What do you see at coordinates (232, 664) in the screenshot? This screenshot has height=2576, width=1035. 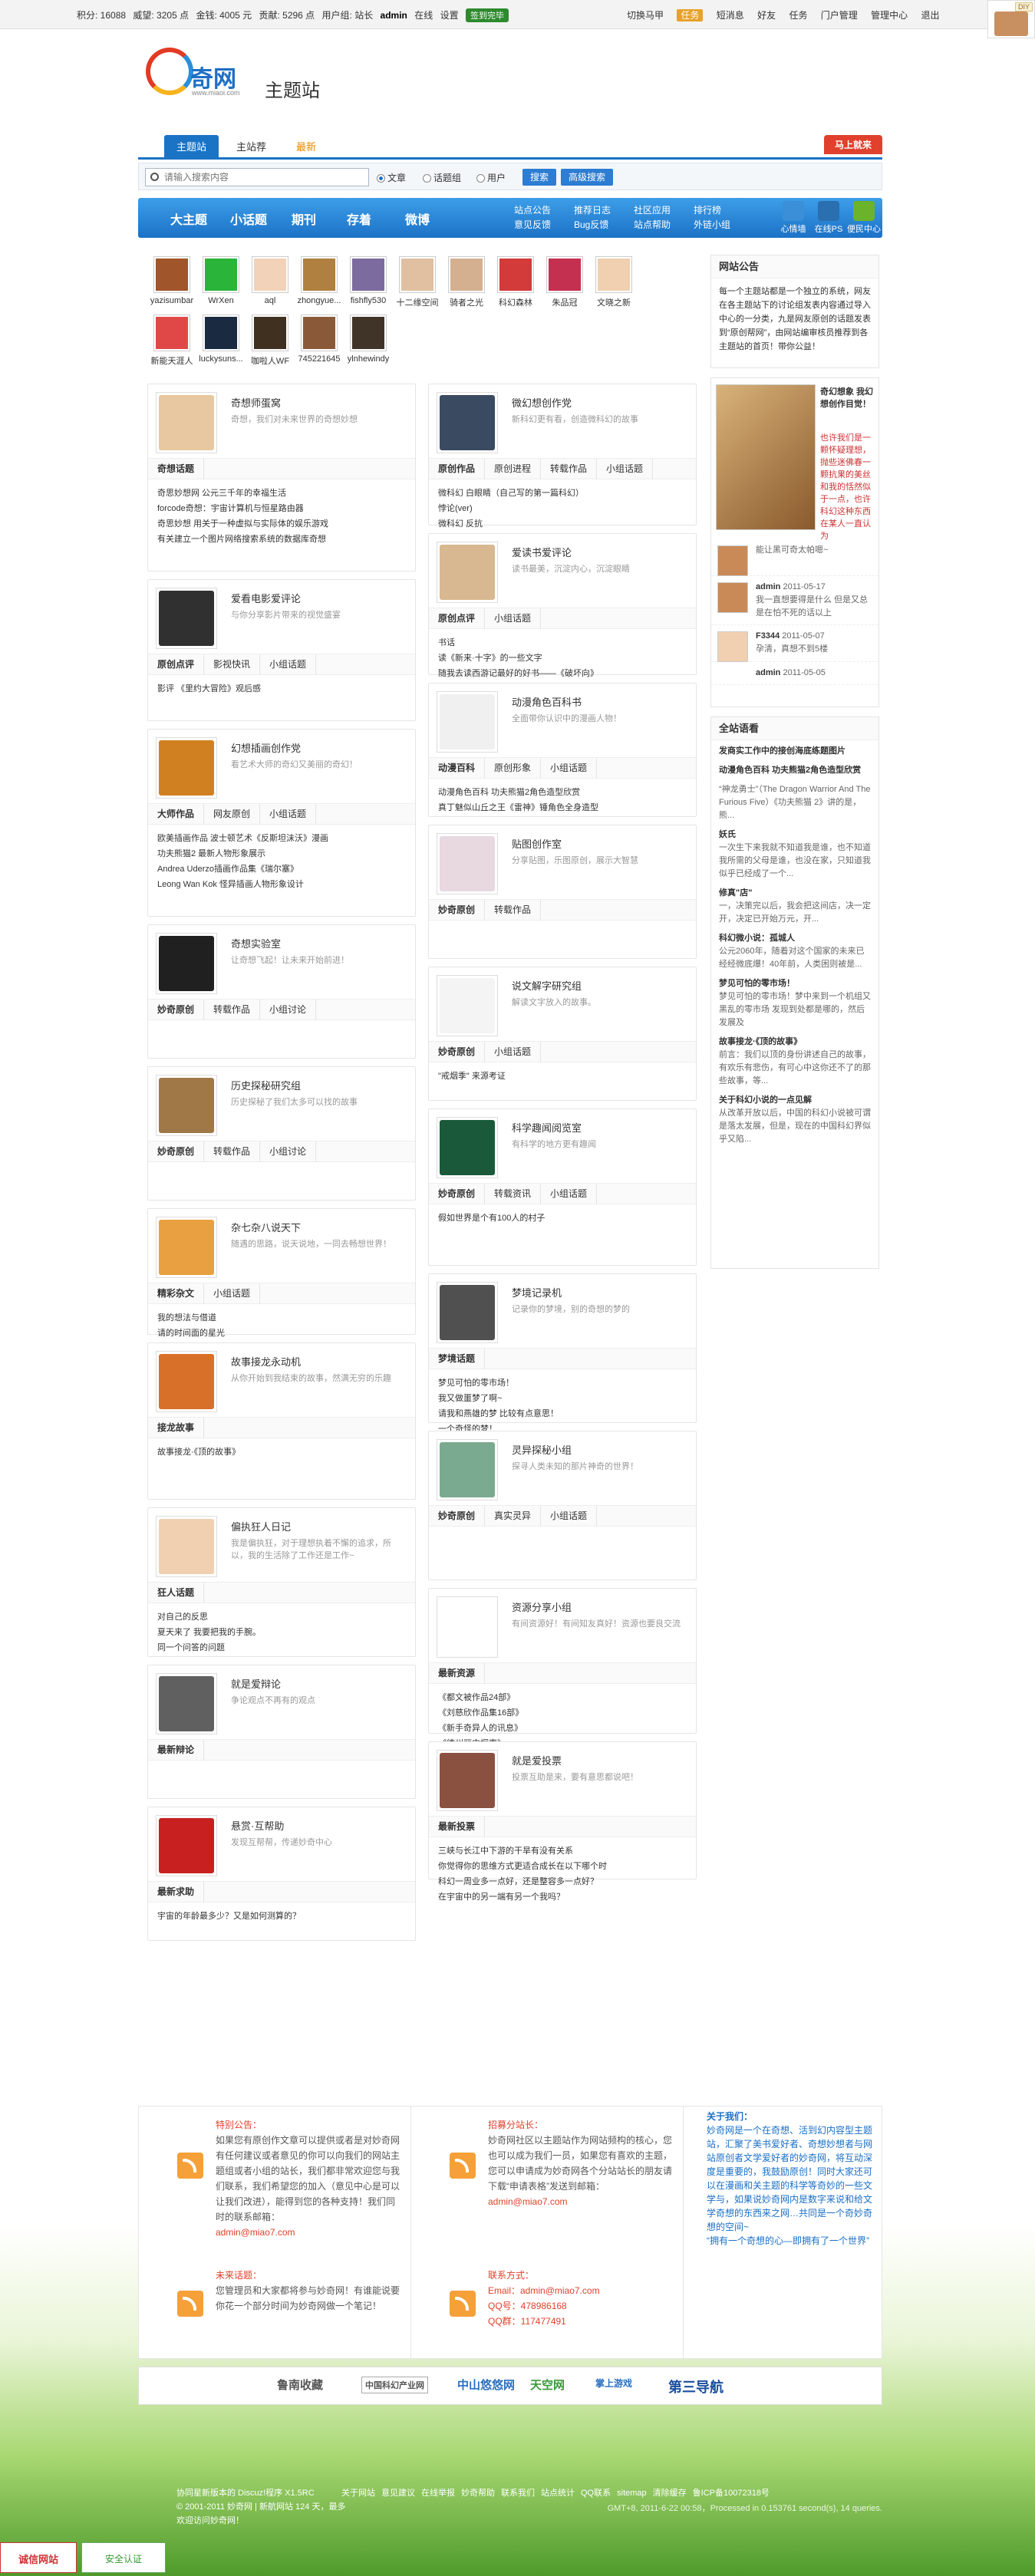 I see `group-tag: 影视快讯` at bounding box center [232, 664].